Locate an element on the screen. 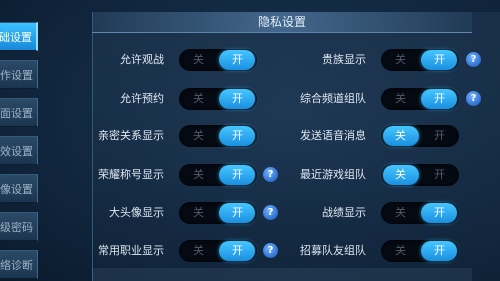 Image resolution: width=500 pixels, height=281 pixels. sidebar-tab-network: 络诊断 is located at coordinates (19, 264).